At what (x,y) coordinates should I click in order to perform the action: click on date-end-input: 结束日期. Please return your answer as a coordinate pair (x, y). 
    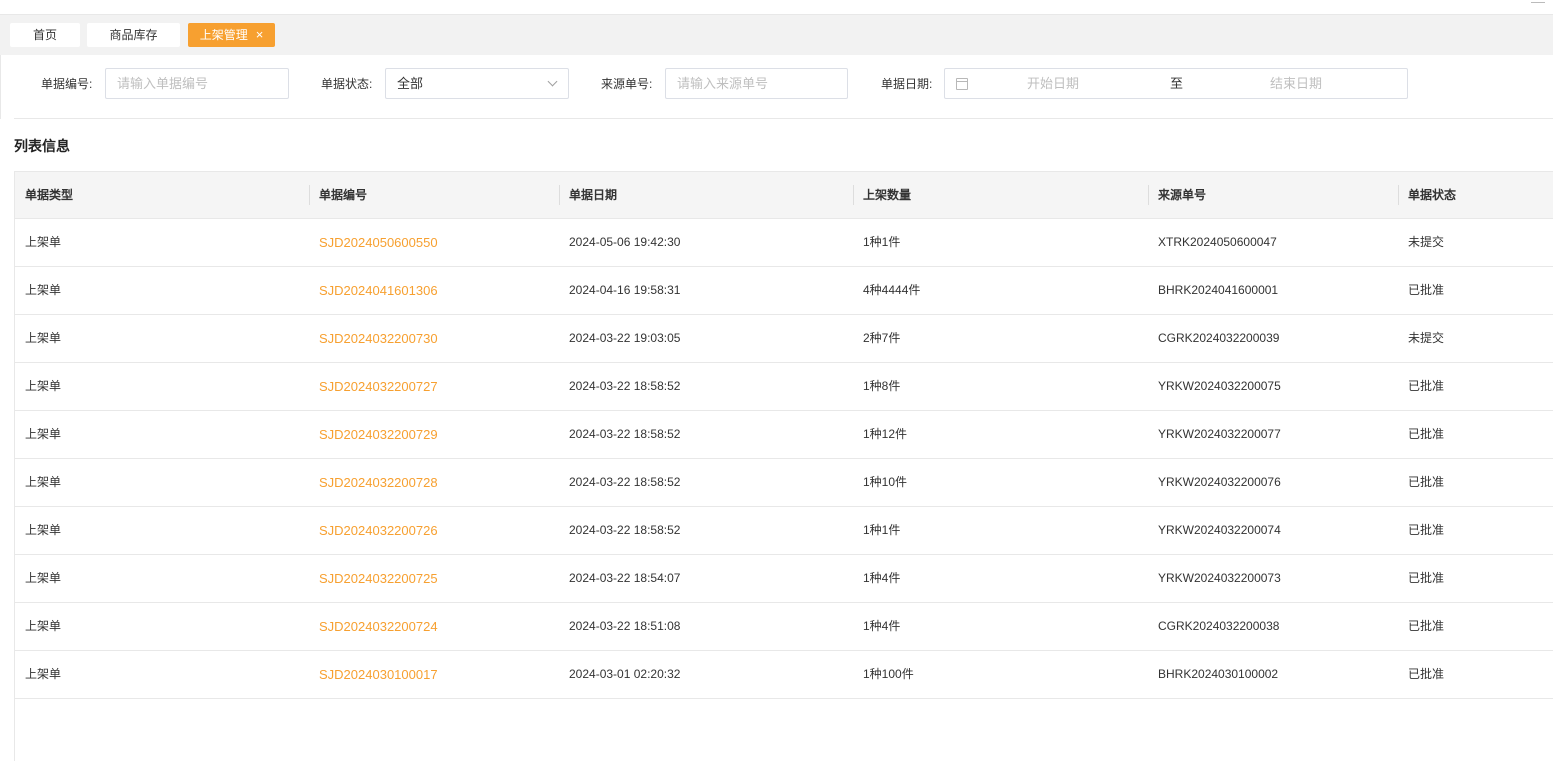
    Looking at the image, I should click on (1296, 83).